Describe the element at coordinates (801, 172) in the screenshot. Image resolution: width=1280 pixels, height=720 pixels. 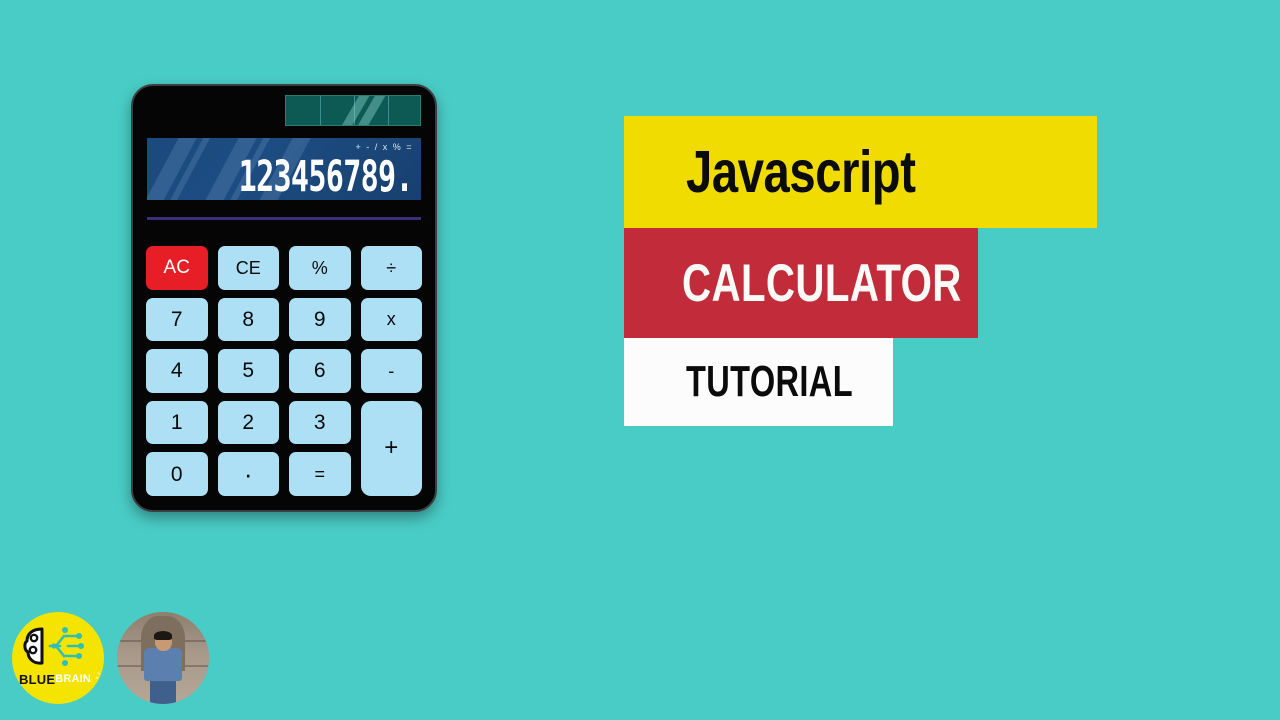
I see `banner-language-text: Javascript` at that location.